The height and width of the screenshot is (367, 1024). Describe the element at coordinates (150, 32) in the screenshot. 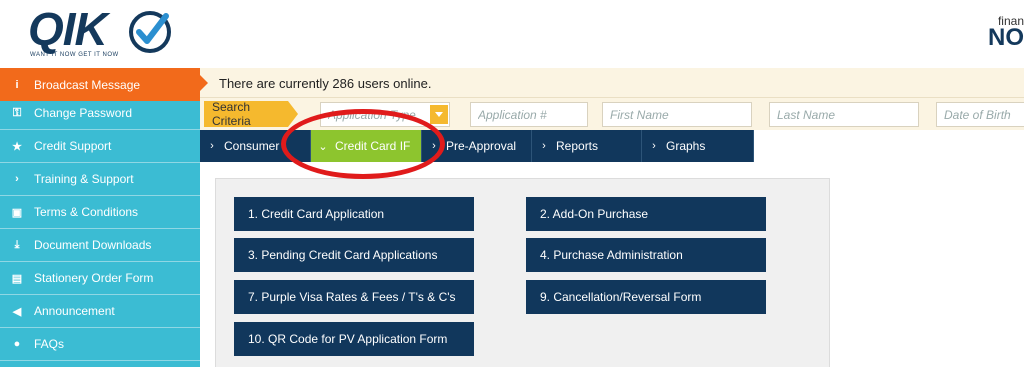

I see `logo-check-icon` at that location.